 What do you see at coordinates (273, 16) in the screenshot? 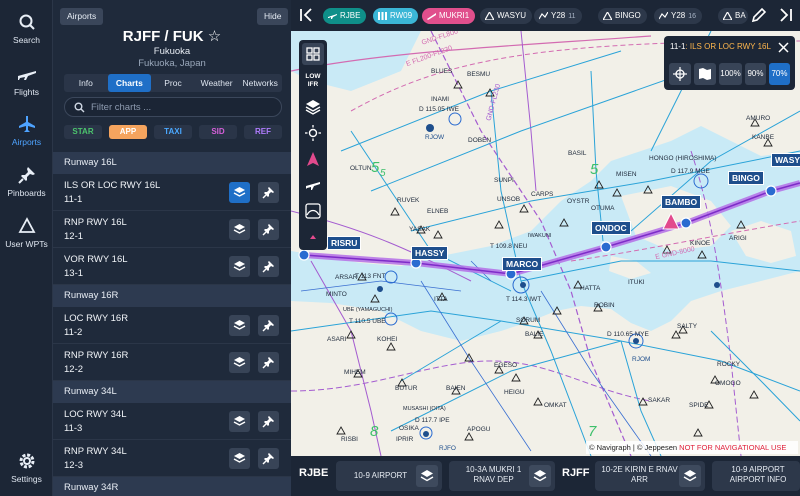
I see `hide-button: Hide` at bounding box center [273, 16].